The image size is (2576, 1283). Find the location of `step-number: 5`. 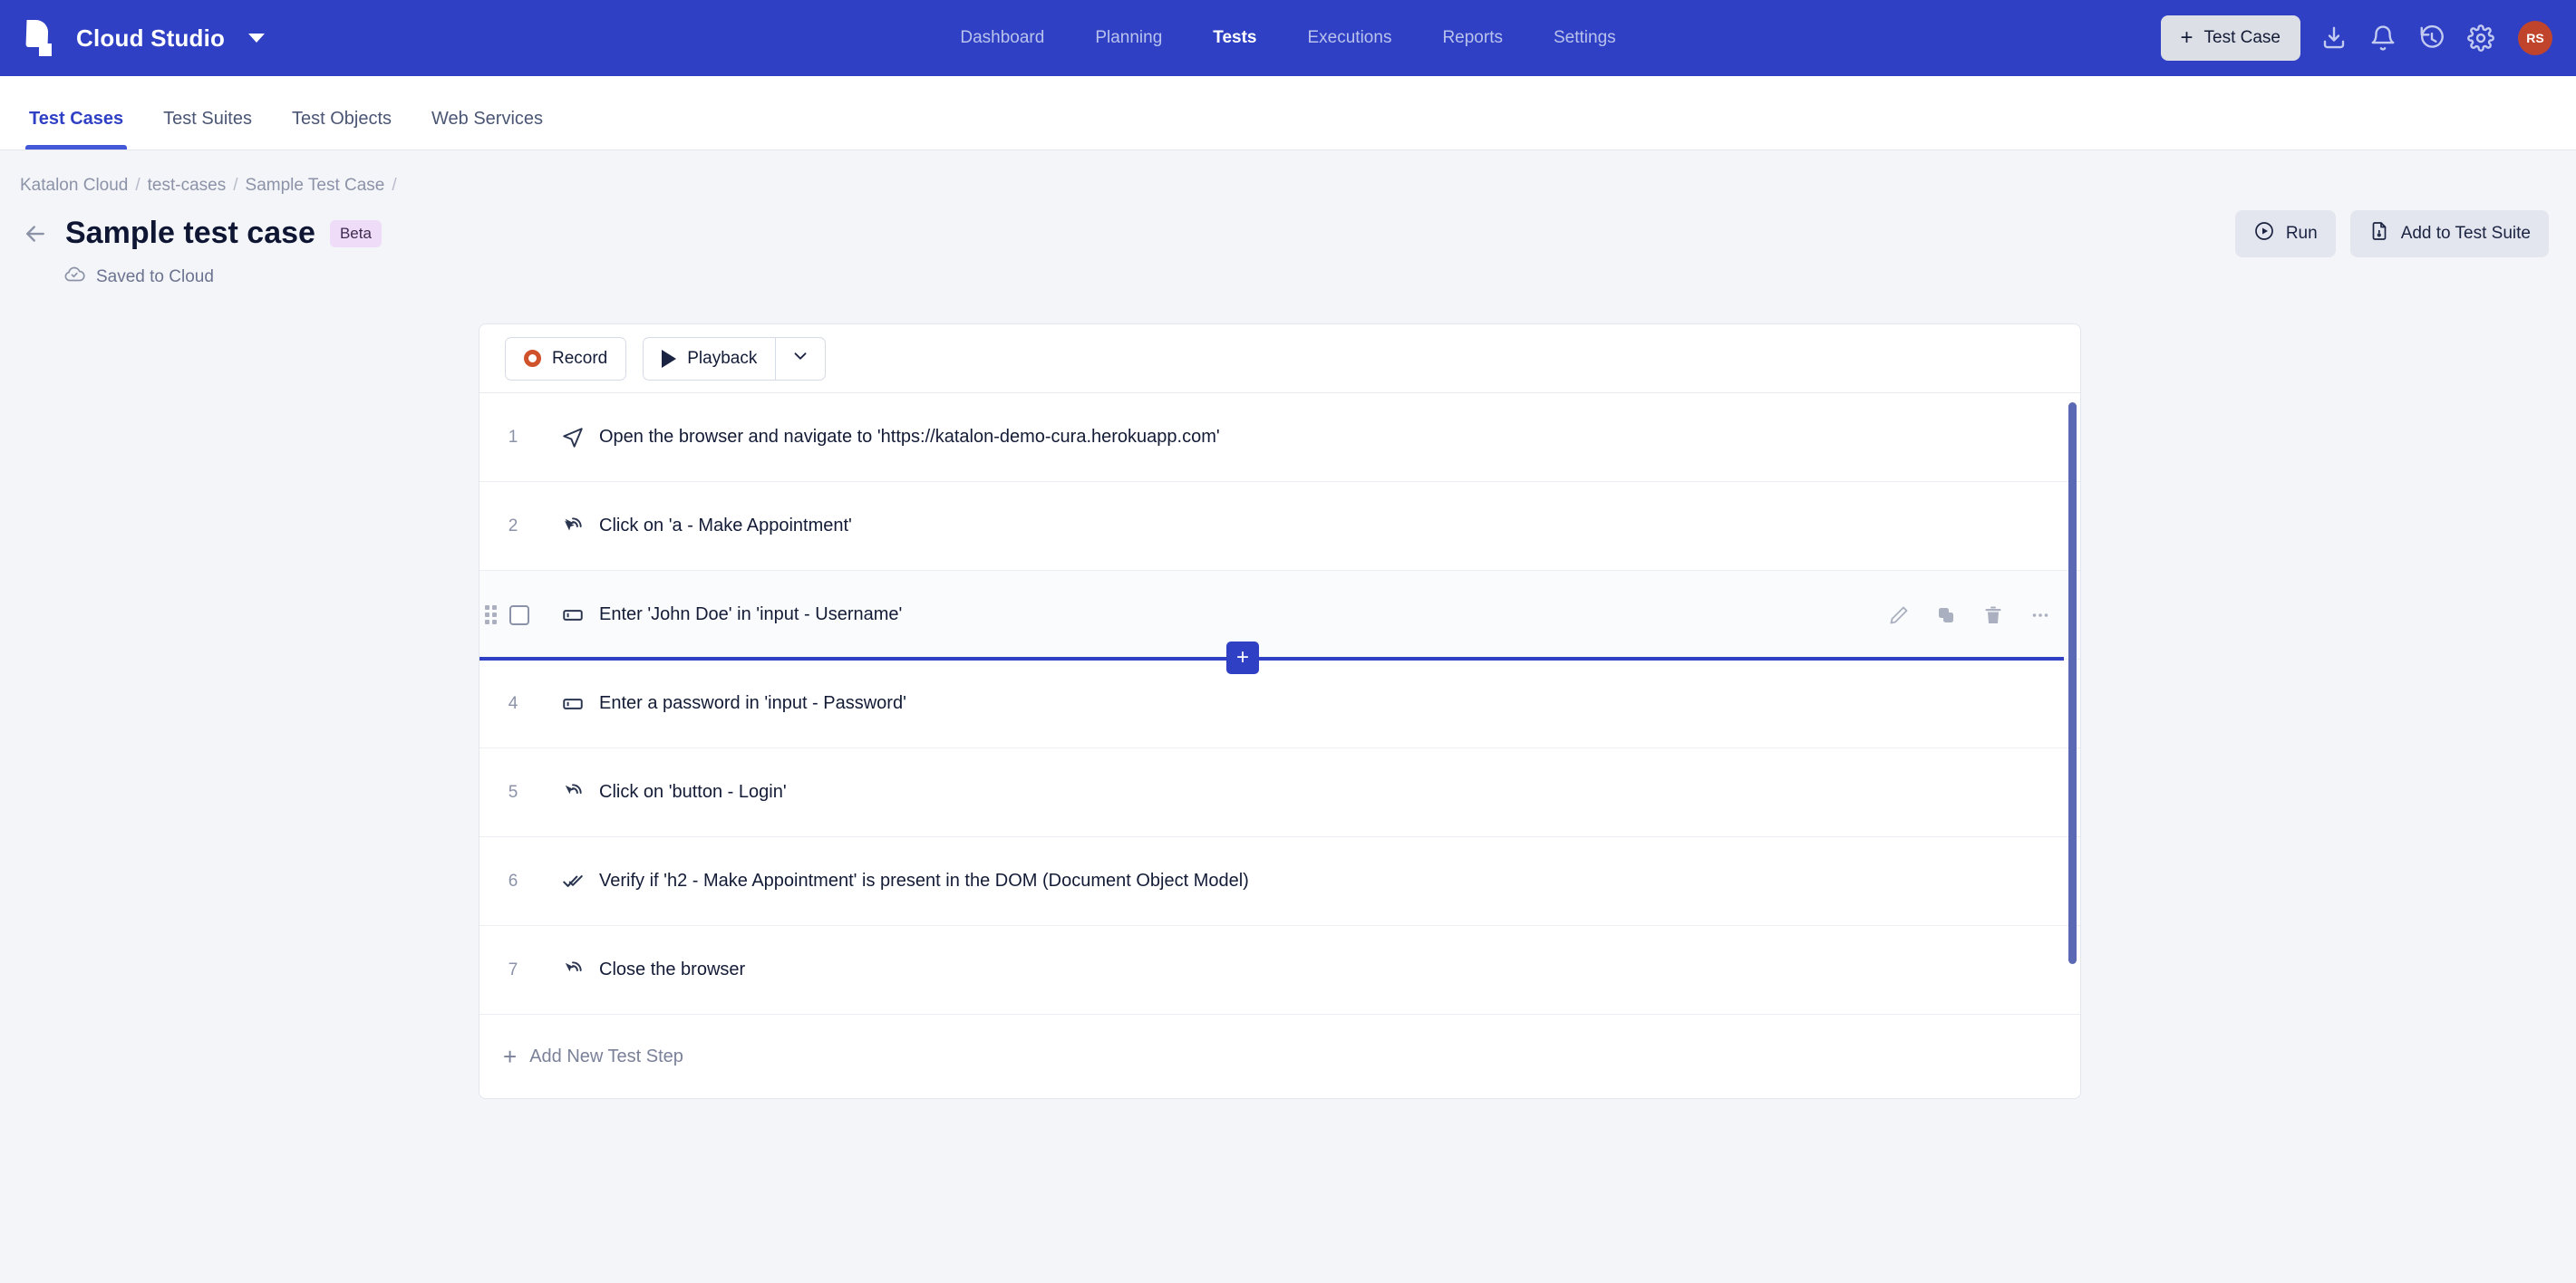

step-number: 5 is located at coordinates (513, 792).